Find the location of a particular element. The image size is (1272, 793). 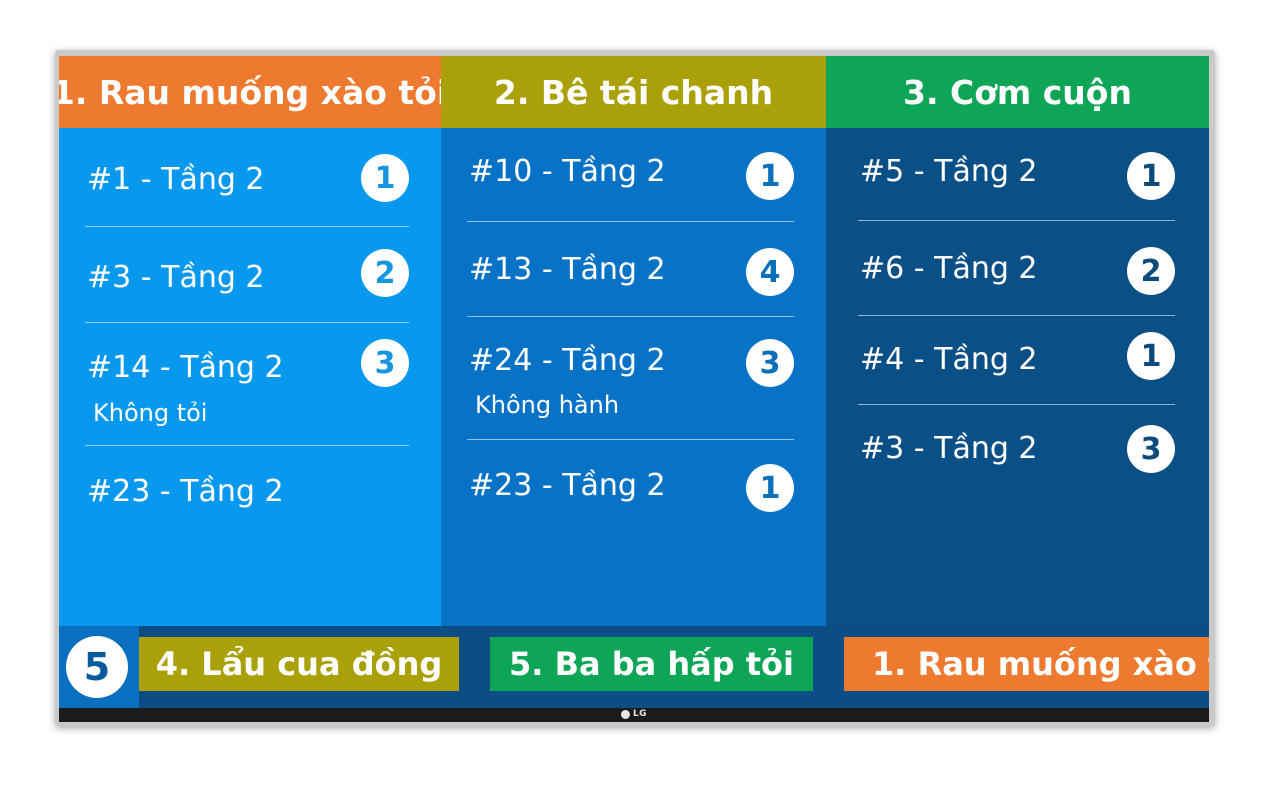

order-row: #5 - Tầng 2 1 is located at coordinates (1016, 174).